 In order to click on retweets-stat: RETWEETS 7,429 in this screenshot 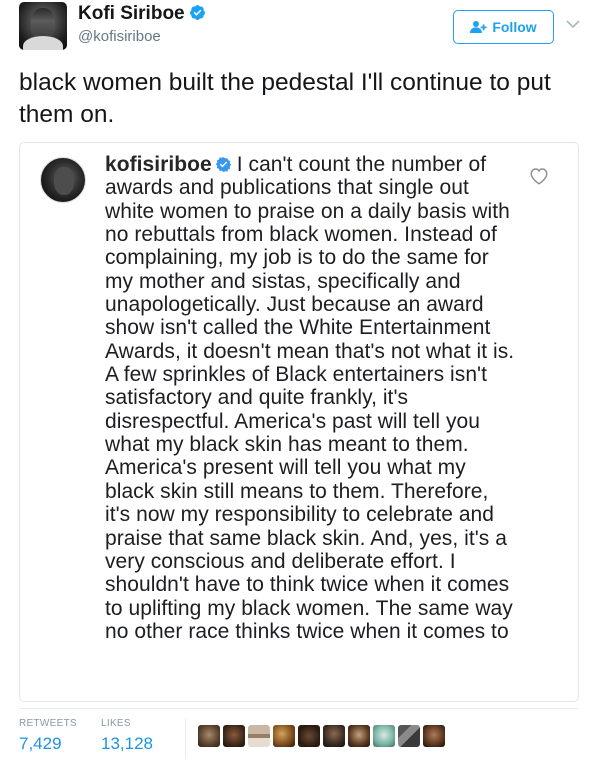, I will do `click(48, 736)`.